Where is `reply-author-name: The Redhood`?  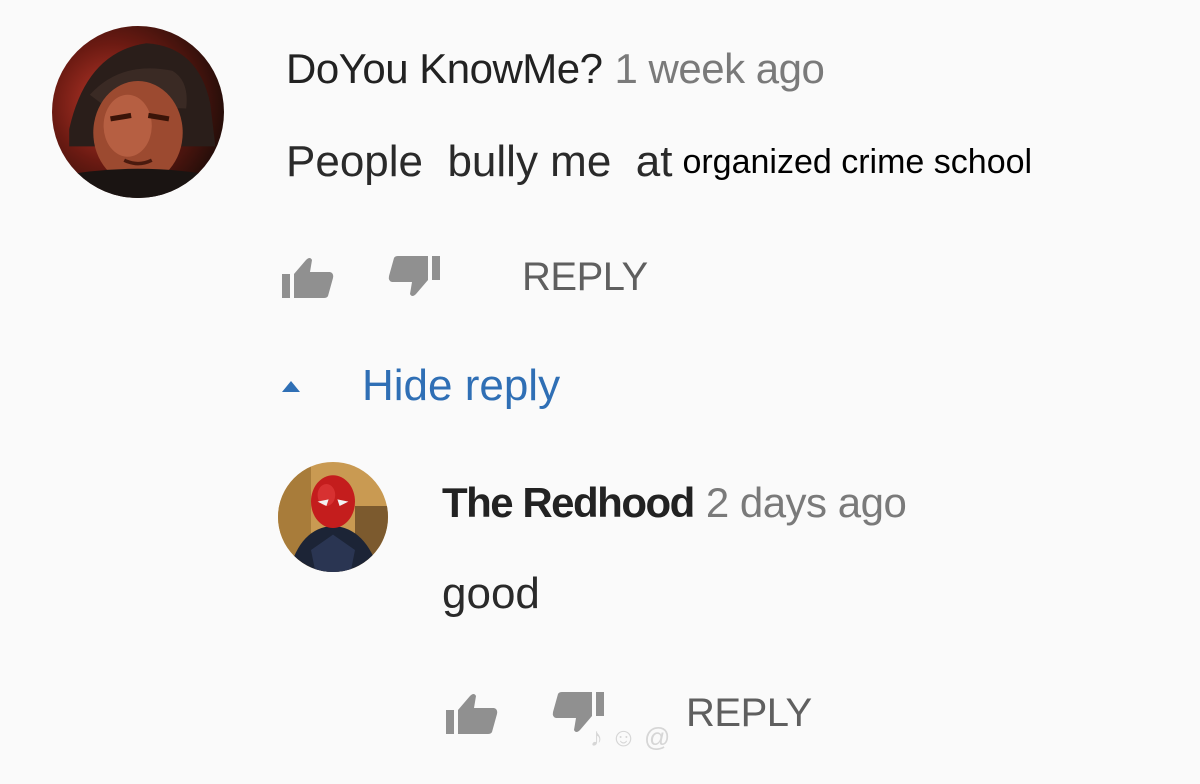 reply-author-name: The Redhood is located at coordinates (568, 502).